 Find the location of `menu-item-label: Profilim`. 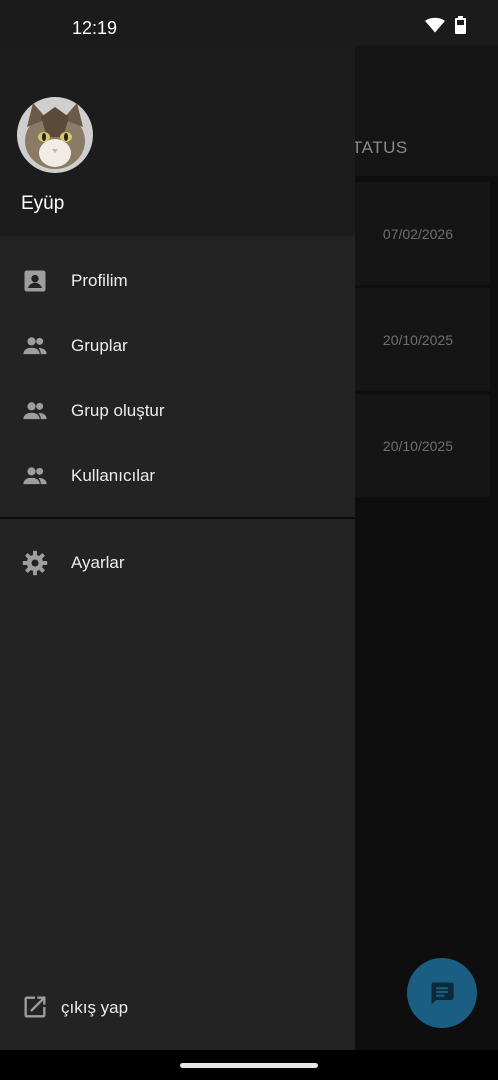

menu-item-label: Profilim is located at coordinates (99, 280).